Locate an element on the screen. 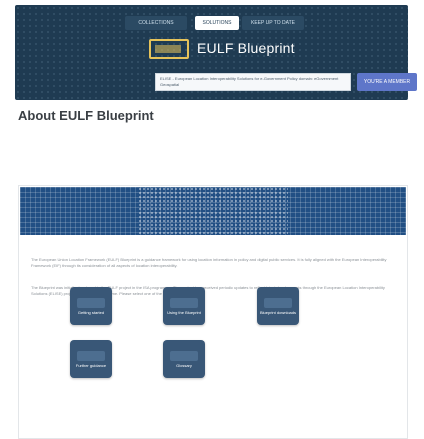  hero-image is located at coordinates (213, 211).